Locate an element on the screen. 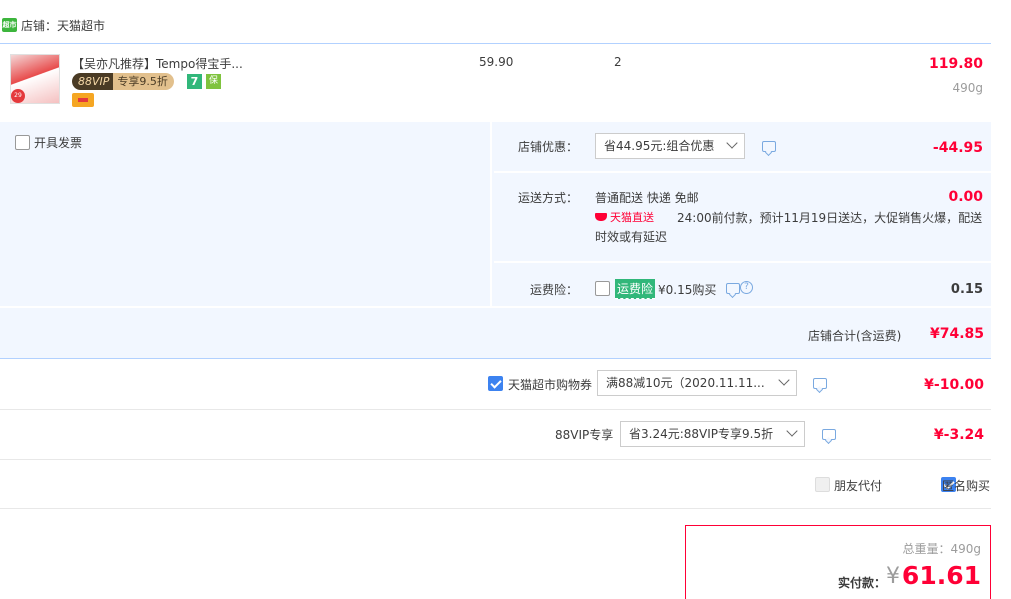  seven-day-return-icon: 7 is located at coordinates (194, 81).